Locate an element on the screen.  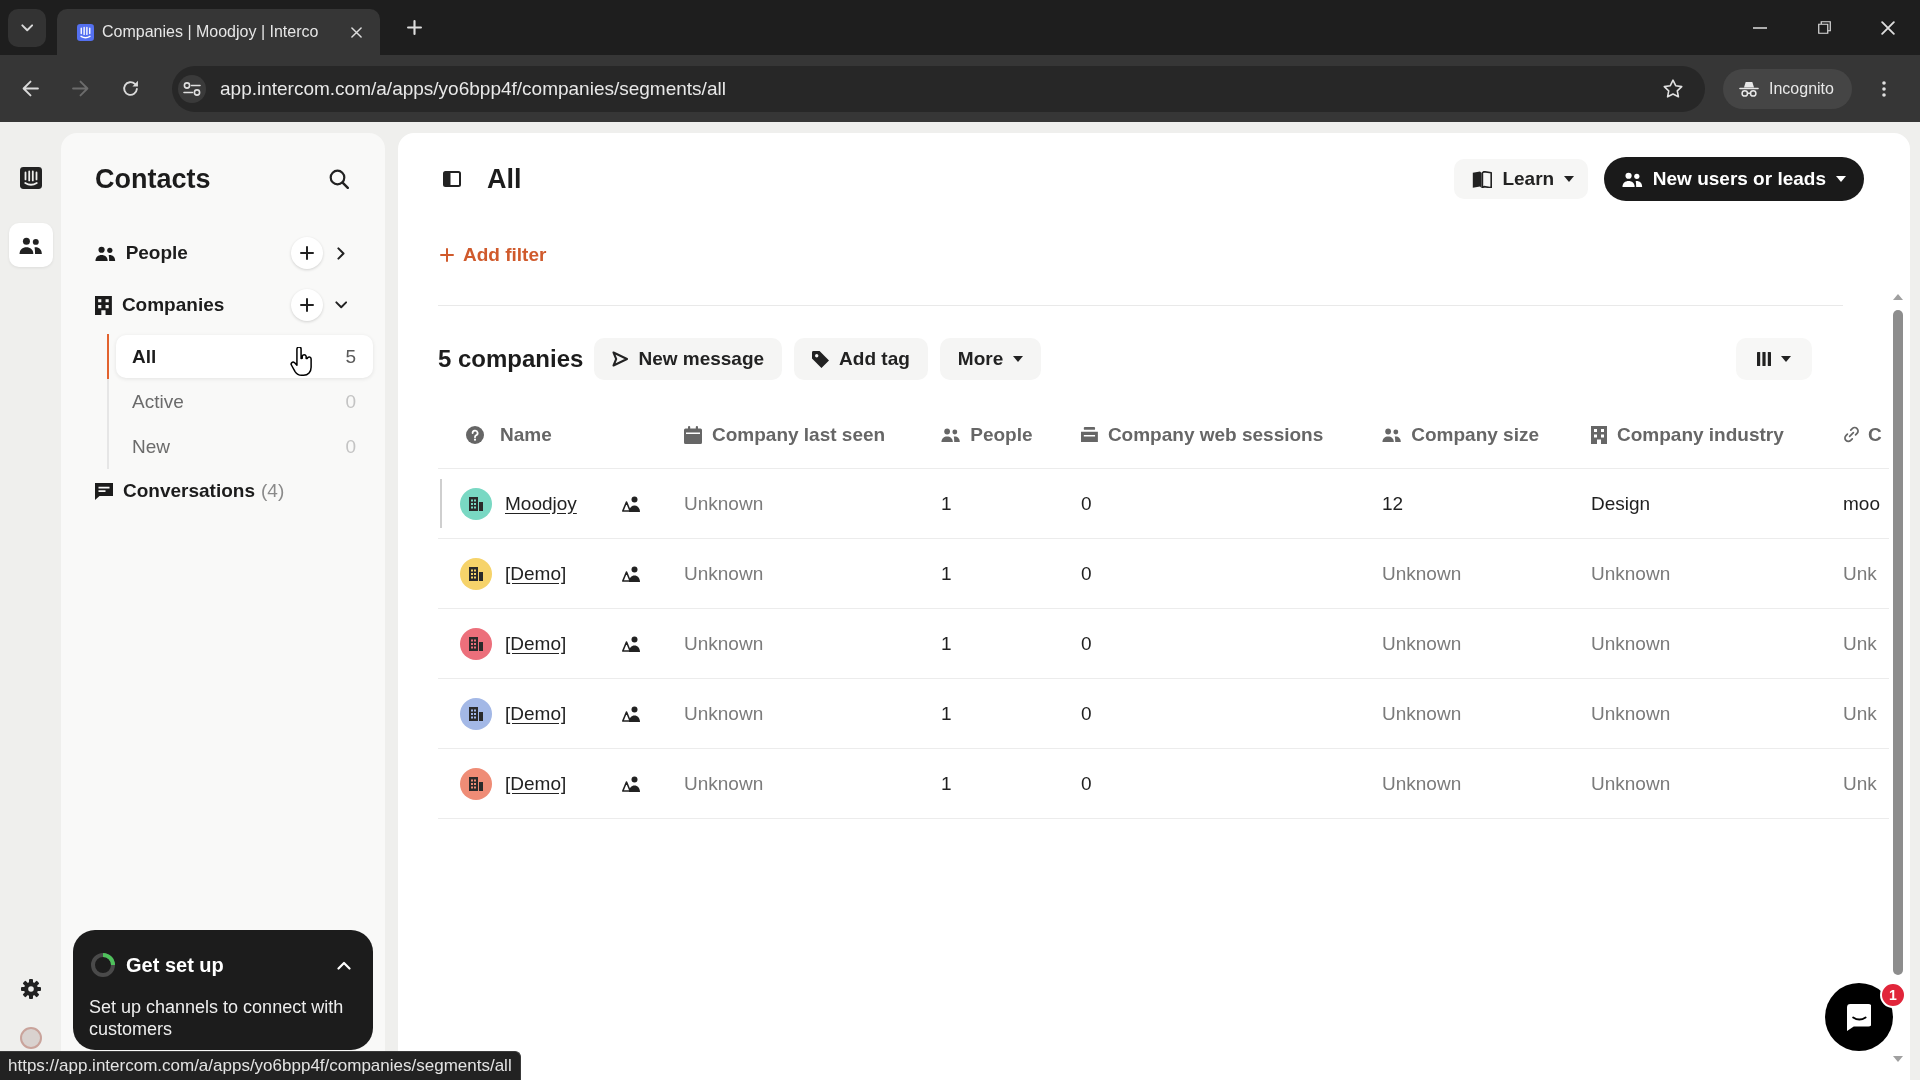
setup-title: Get set up is located at coordinates (175, 965).